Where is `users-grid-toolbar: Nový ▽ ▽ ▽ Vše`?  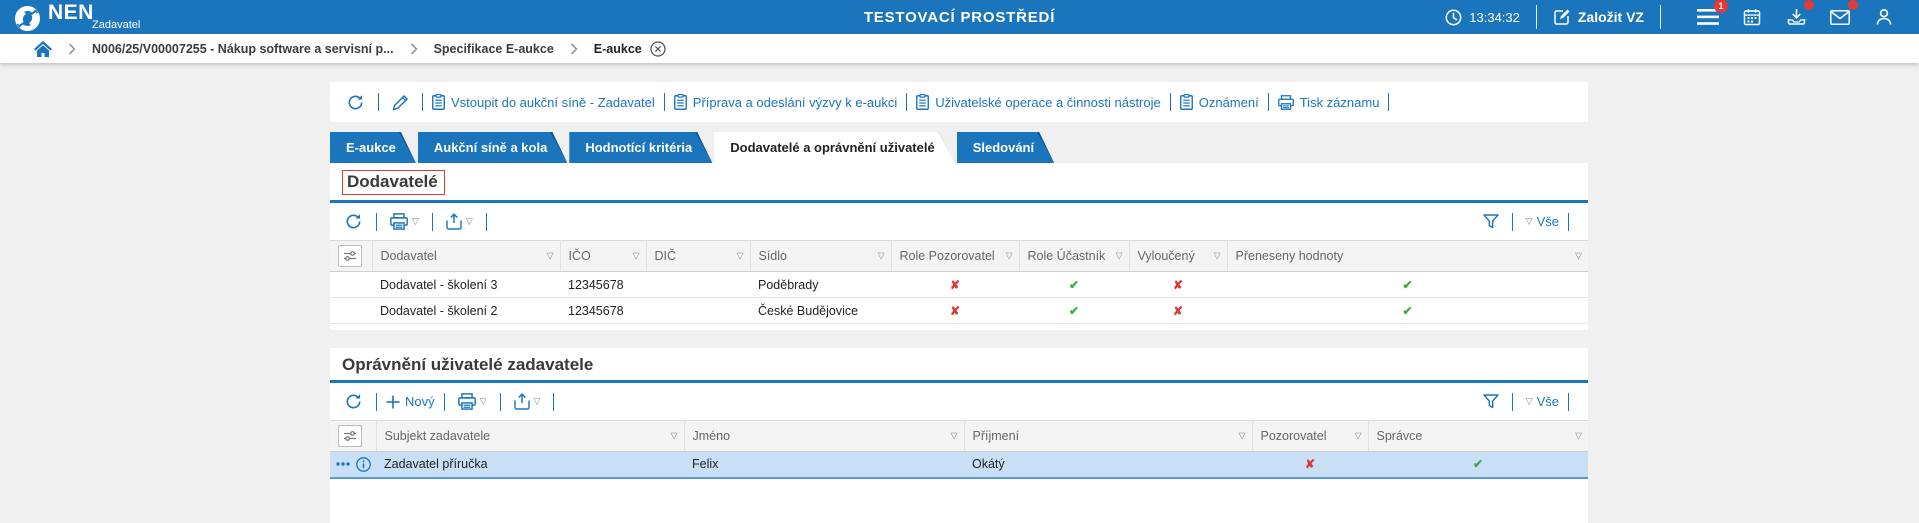 users-grid-toolbar: Nový ▽ ▽ ▽ Vše is located at coordinates (959, 401).